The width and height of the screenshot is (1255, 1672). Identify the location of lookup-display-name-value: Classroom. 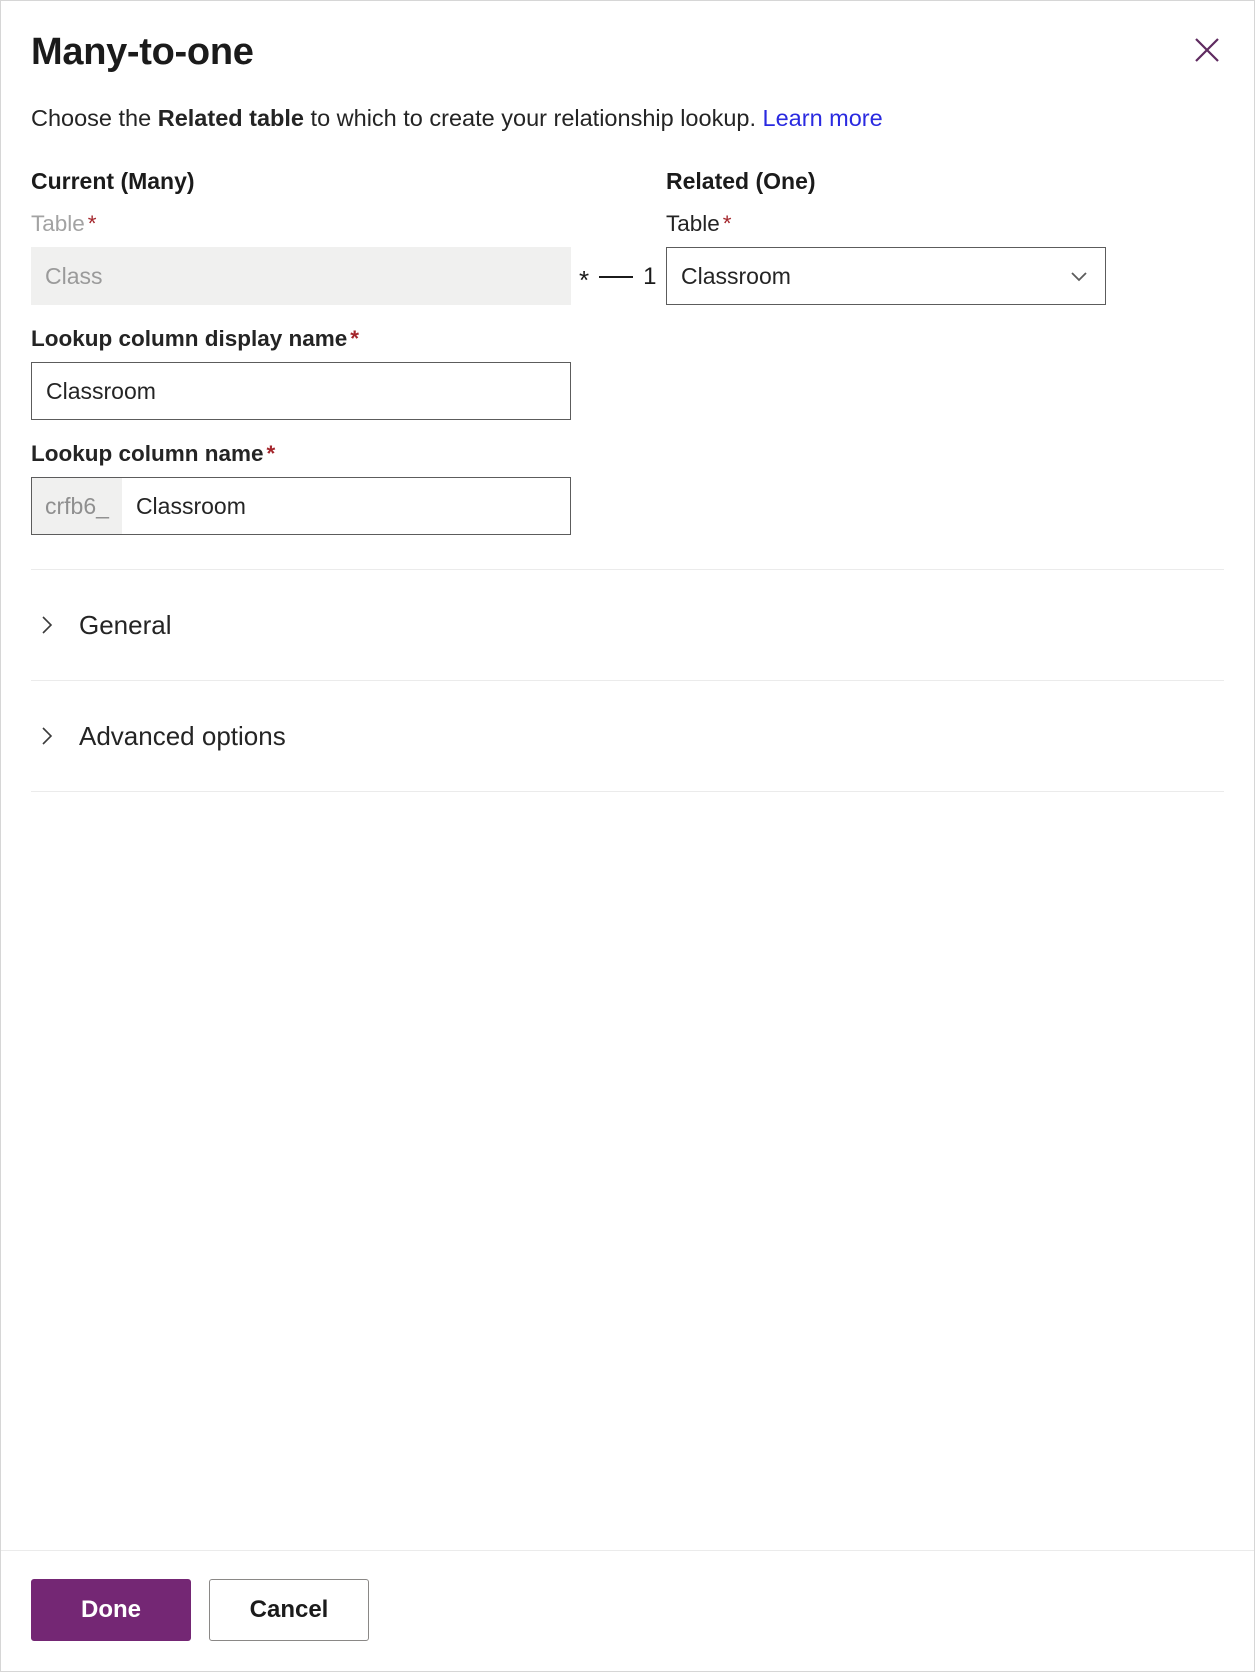
(101, 390).